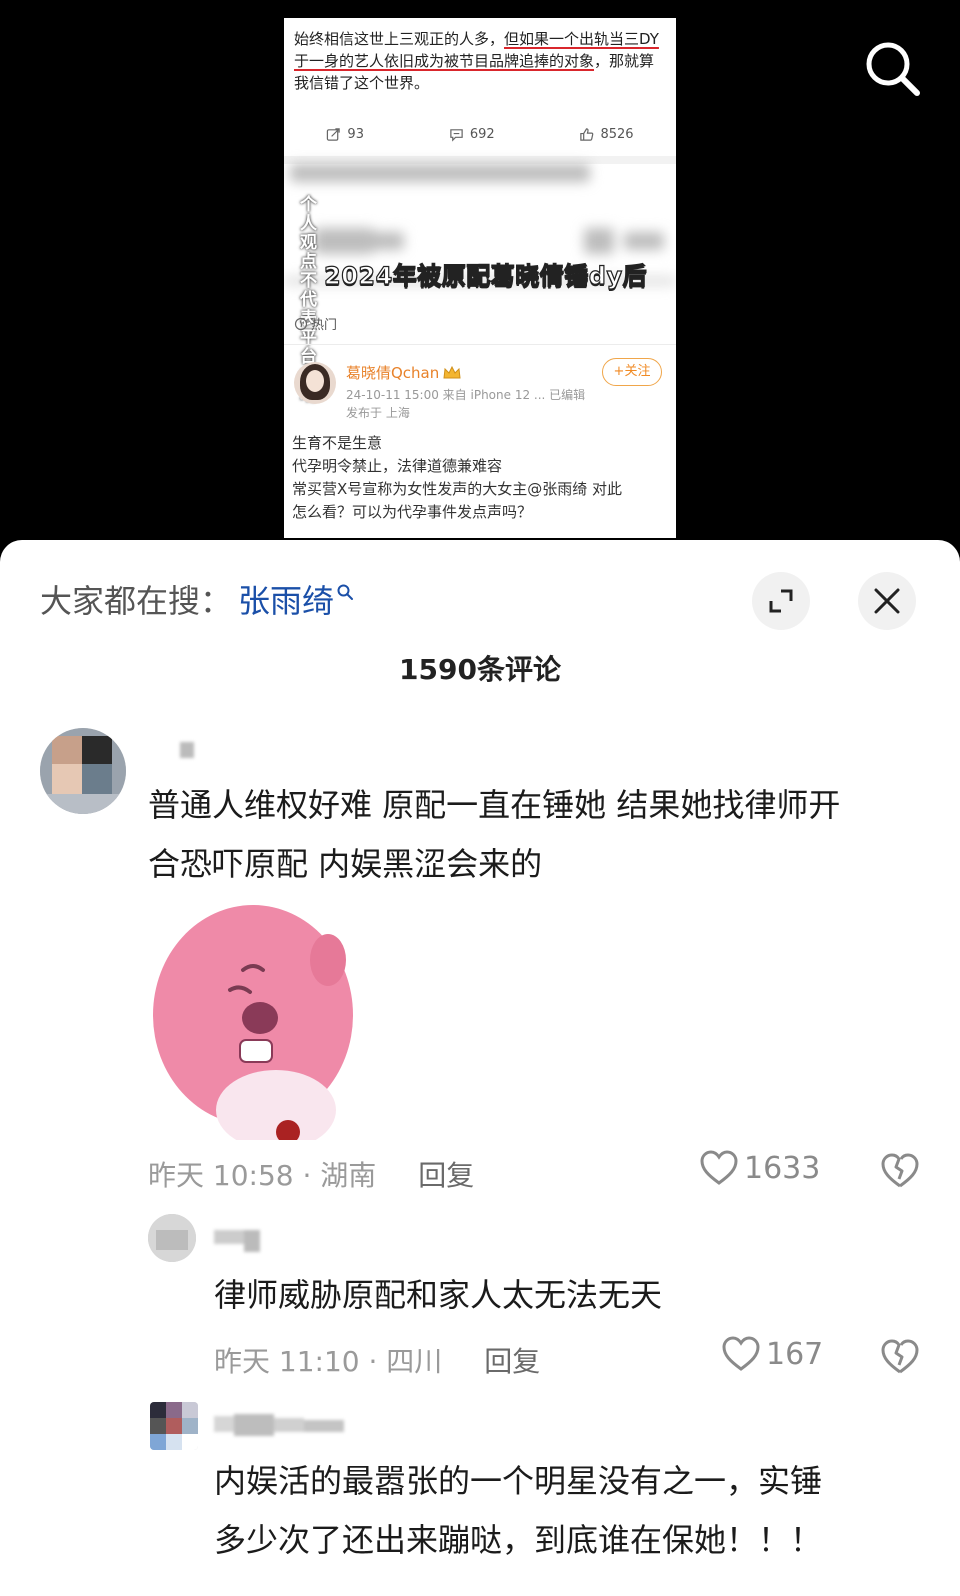 Image resolution: width=960 pixels, height=1596 pixels. I want to click on post-location: 发布于 上海, so click(378, 413).